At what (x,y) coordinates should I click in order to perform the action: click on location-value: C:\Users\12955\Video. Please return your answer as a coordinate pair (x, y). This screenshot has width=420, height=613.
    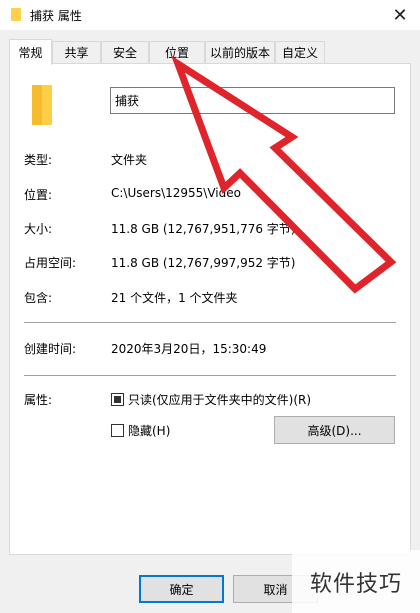
    Looking at the image, I should click on (176, 193).